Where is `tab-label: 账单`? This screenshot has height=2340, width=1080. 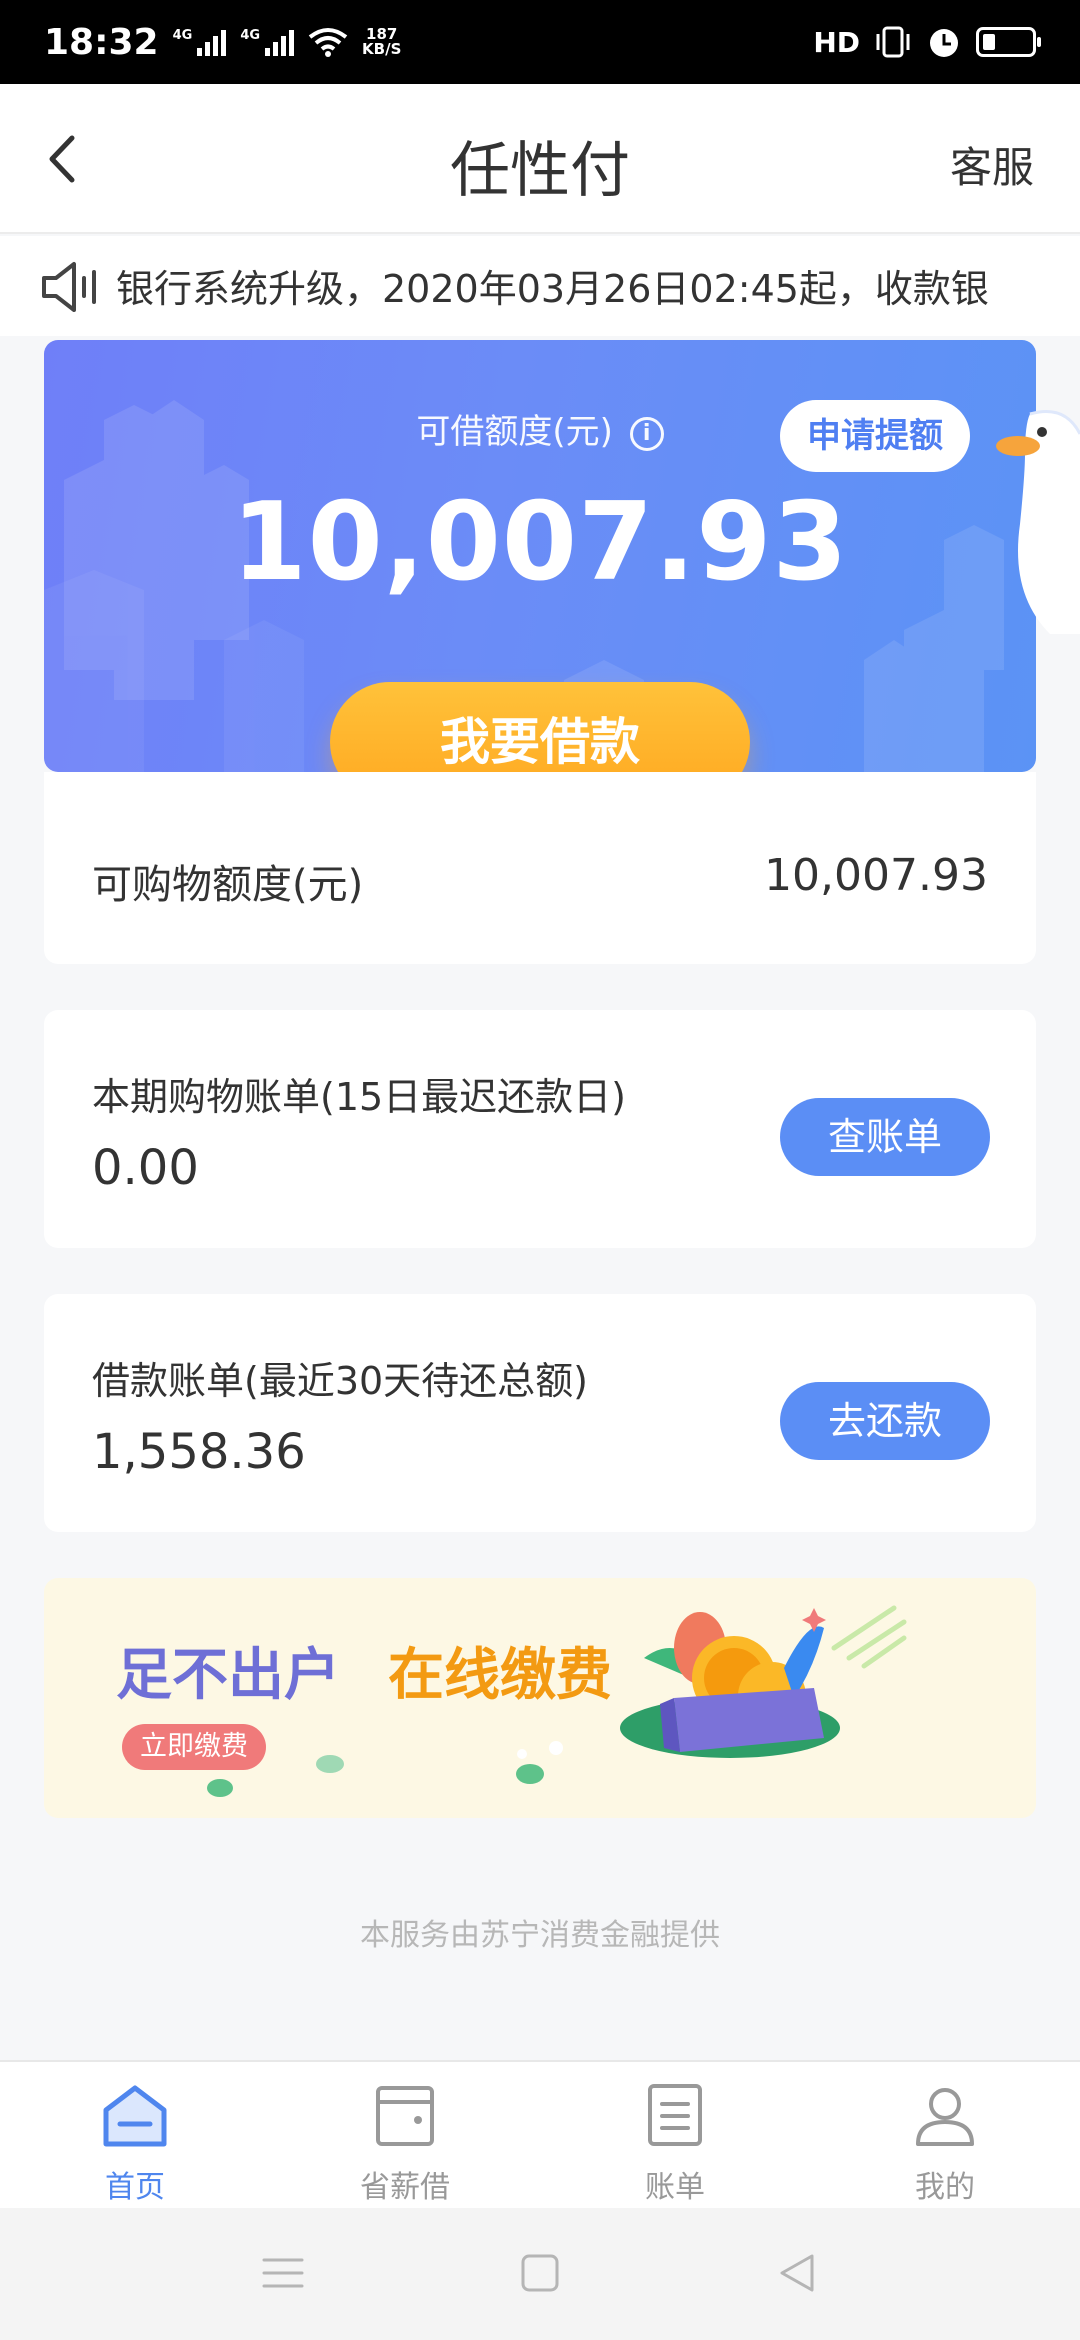 tab-label: 账单 is located at coordinates (675, 2187).